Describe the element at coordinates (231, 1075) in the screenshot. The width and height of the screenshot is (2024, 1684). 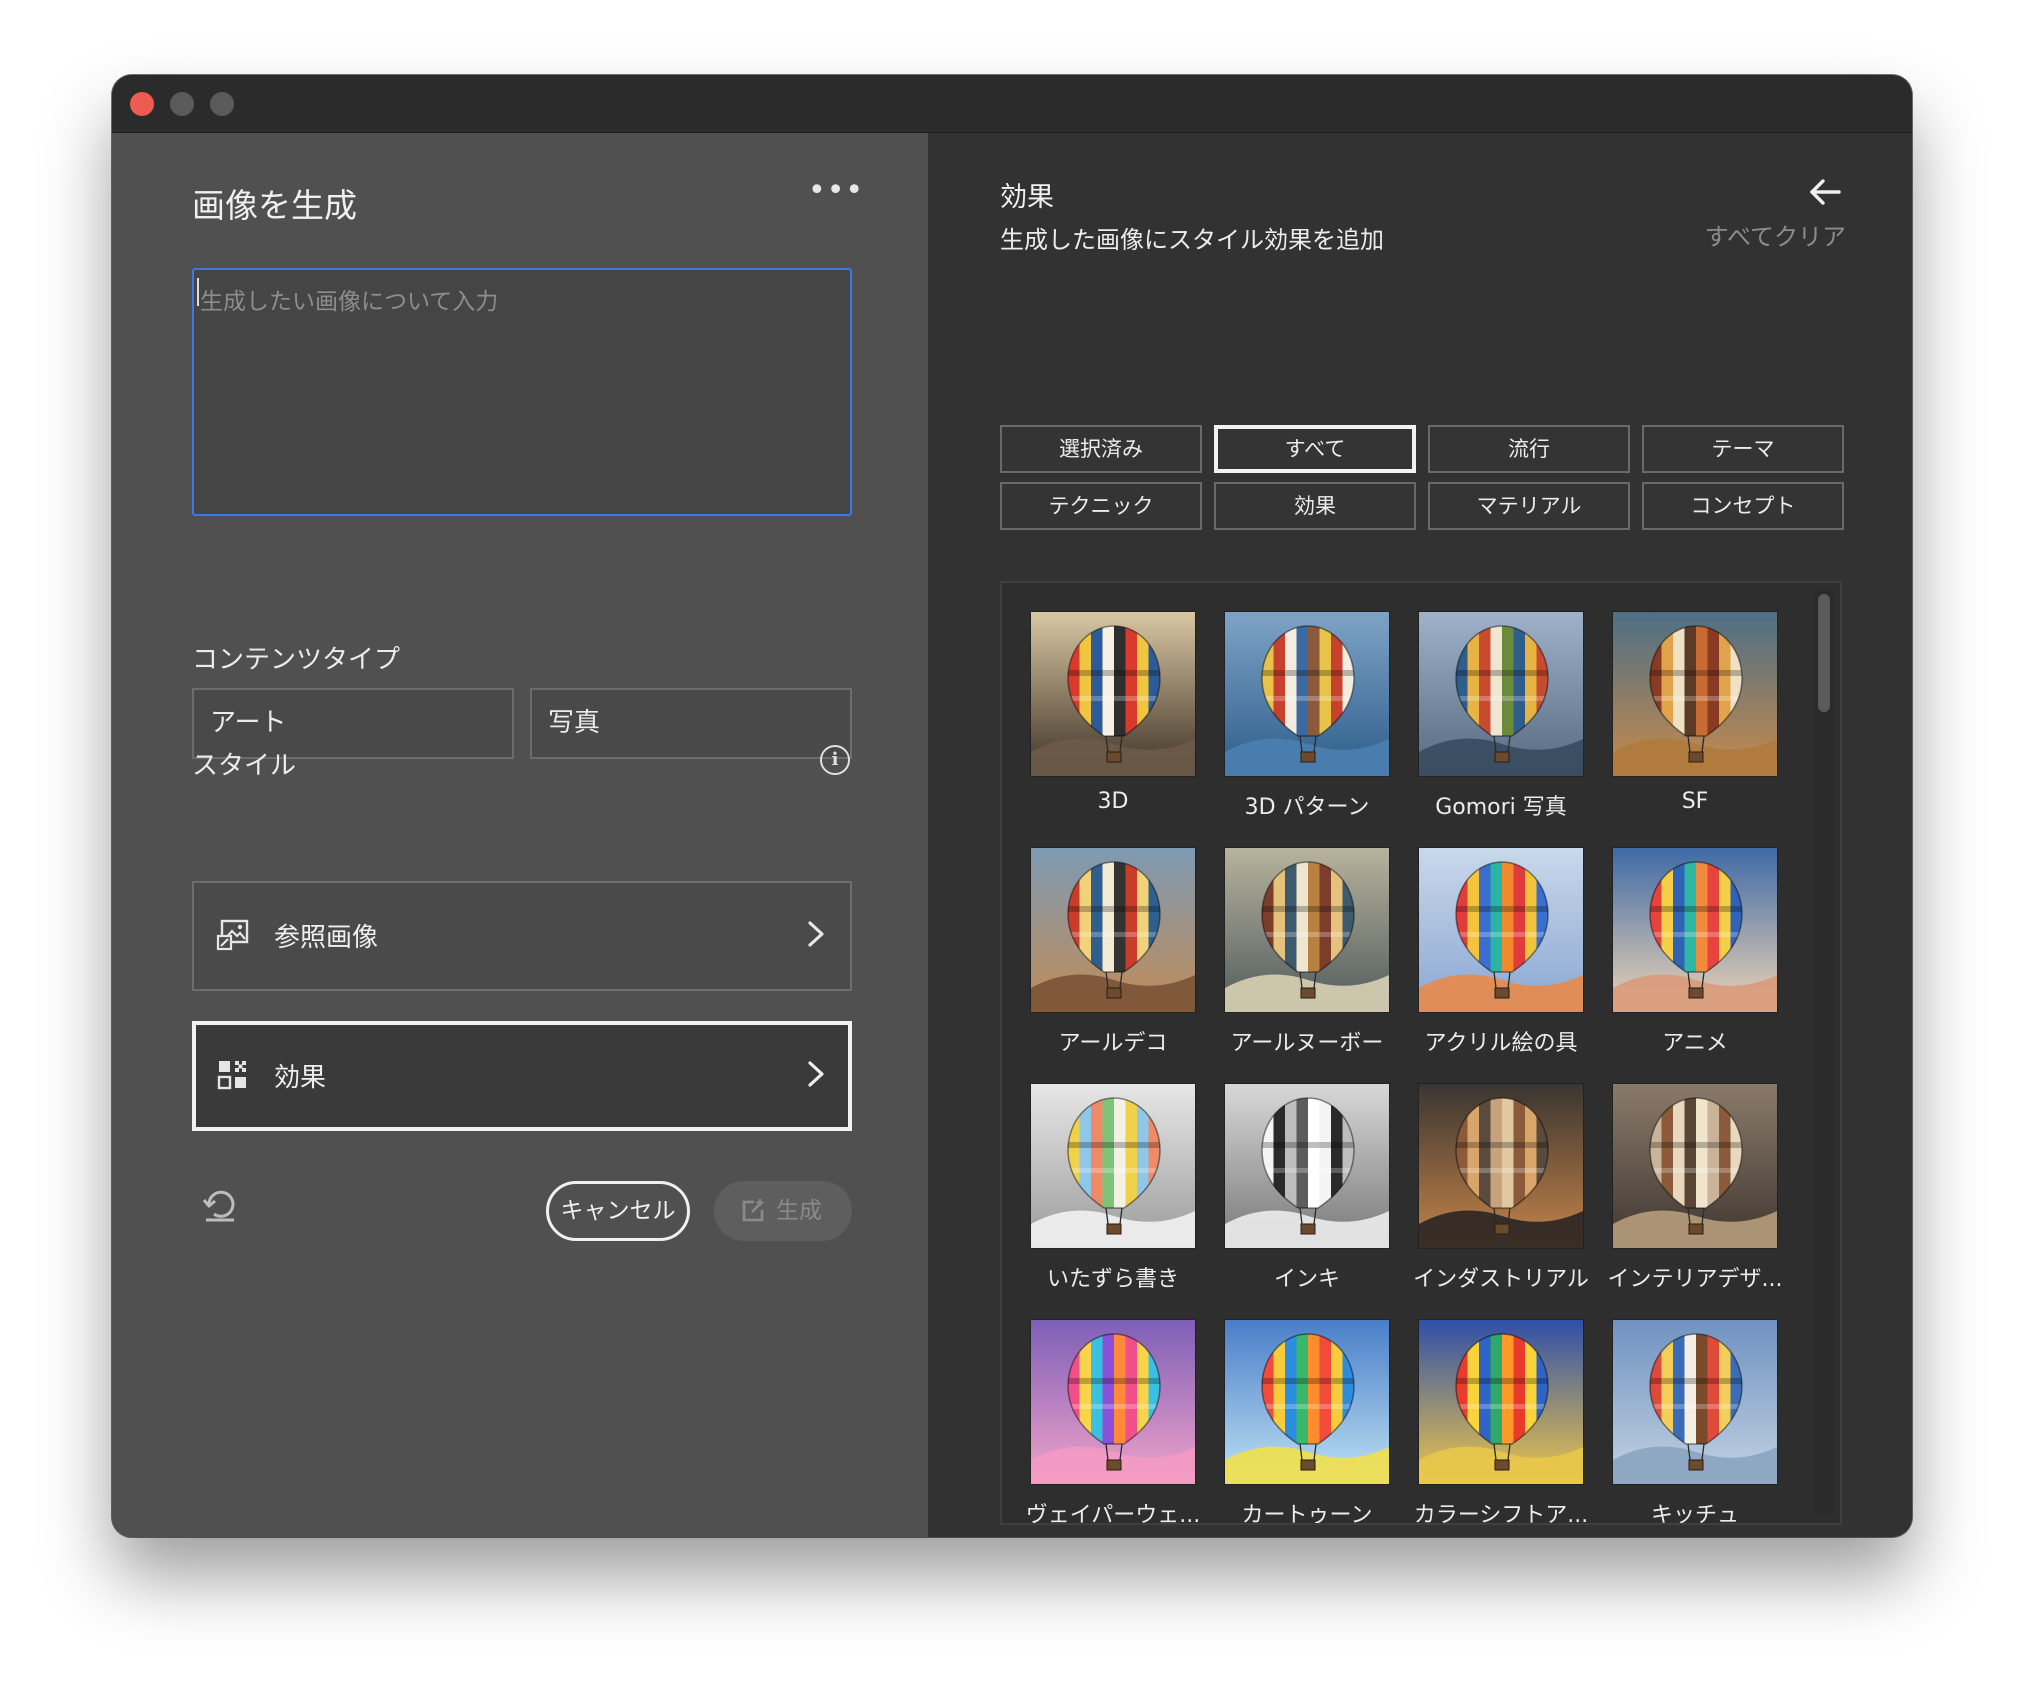
I see `effects-grid-icon` at that location.